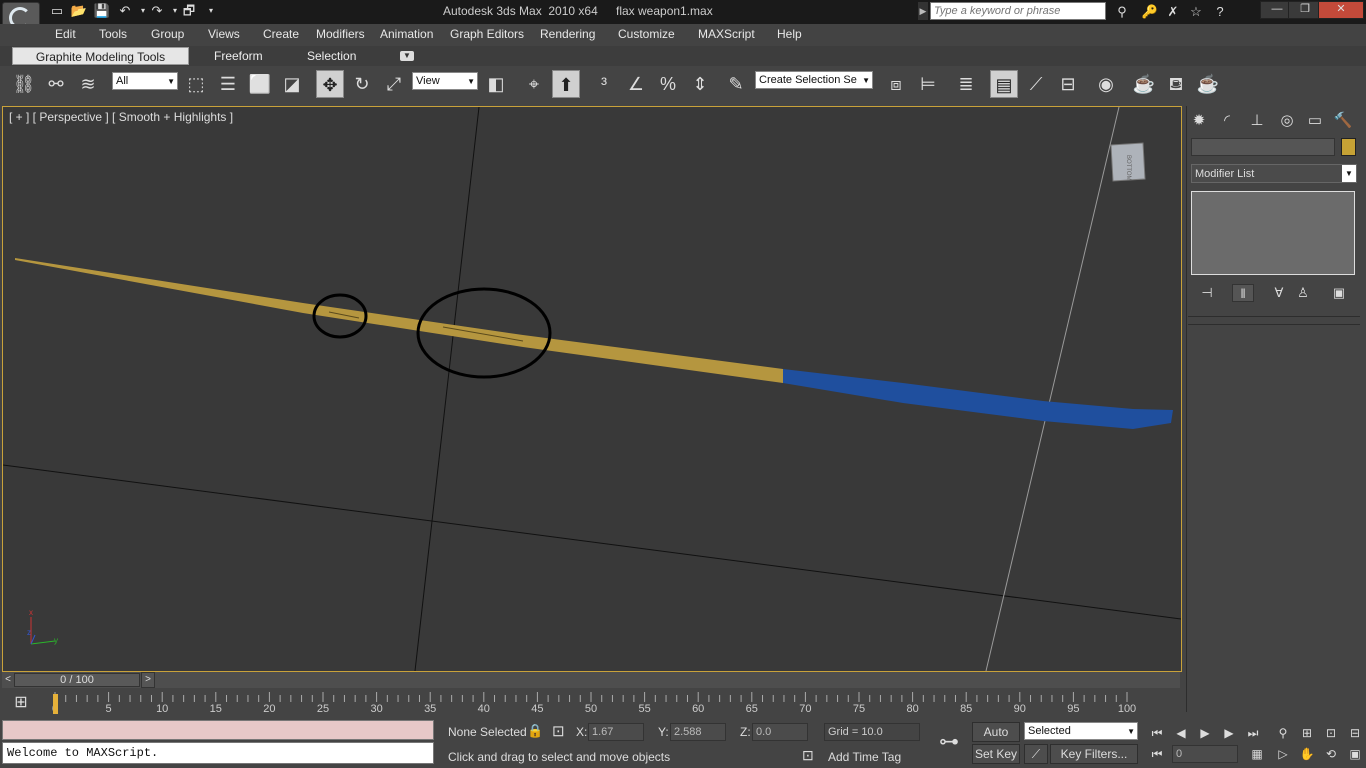  What do you see at coordinates (8, 680) in the screenshot?
I see `time-slider-prev-icon: <` at bounding box center [8, 680].